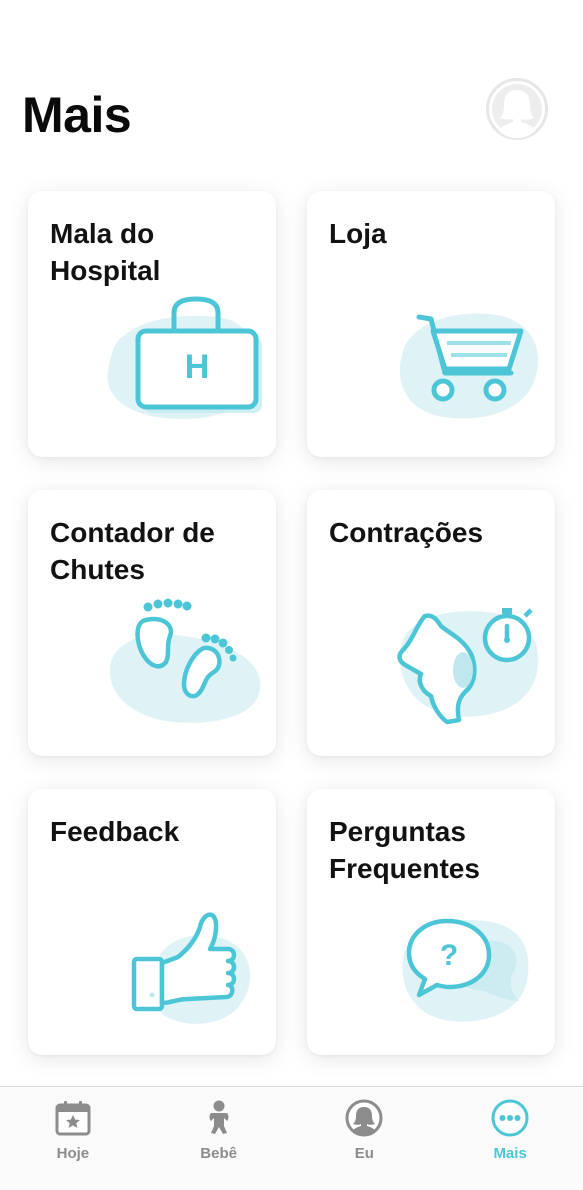  Describe the element at coordinates (431, 922) in the screenshot. I see `card-faq: Perguntas Frequentes ?` at that location.